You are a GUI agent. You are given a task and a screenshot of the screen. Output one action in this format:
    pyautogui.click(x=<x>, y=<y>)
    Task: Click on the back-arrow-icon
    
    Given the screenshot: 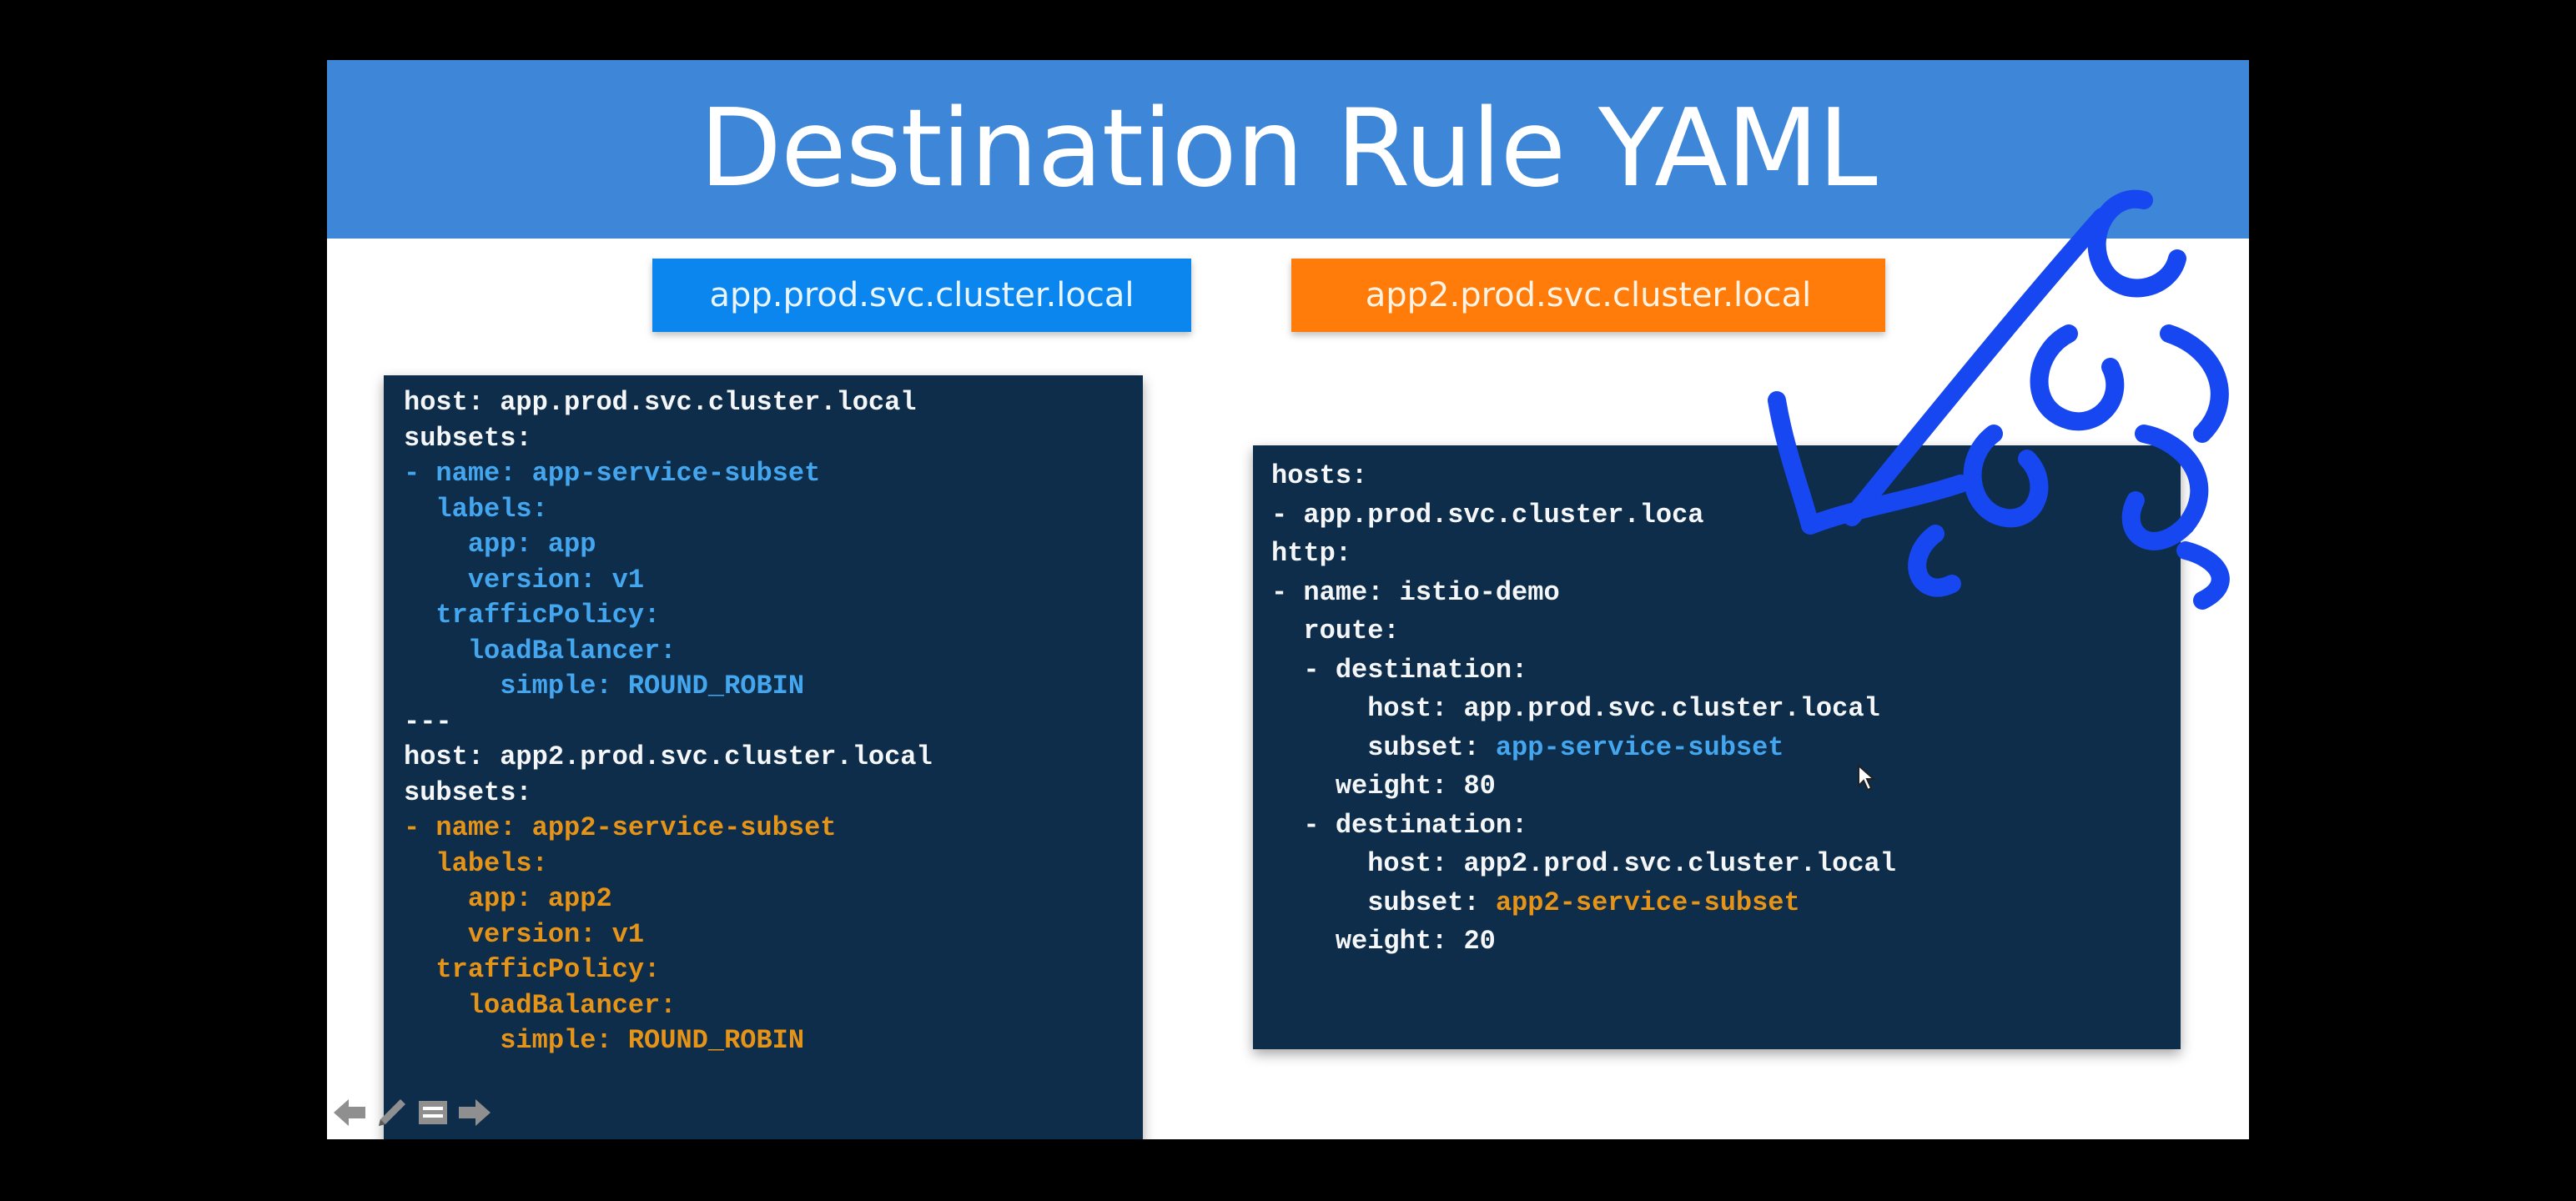 What is the action you would take?
    pyautogui.click(x=350, y=1113)
    